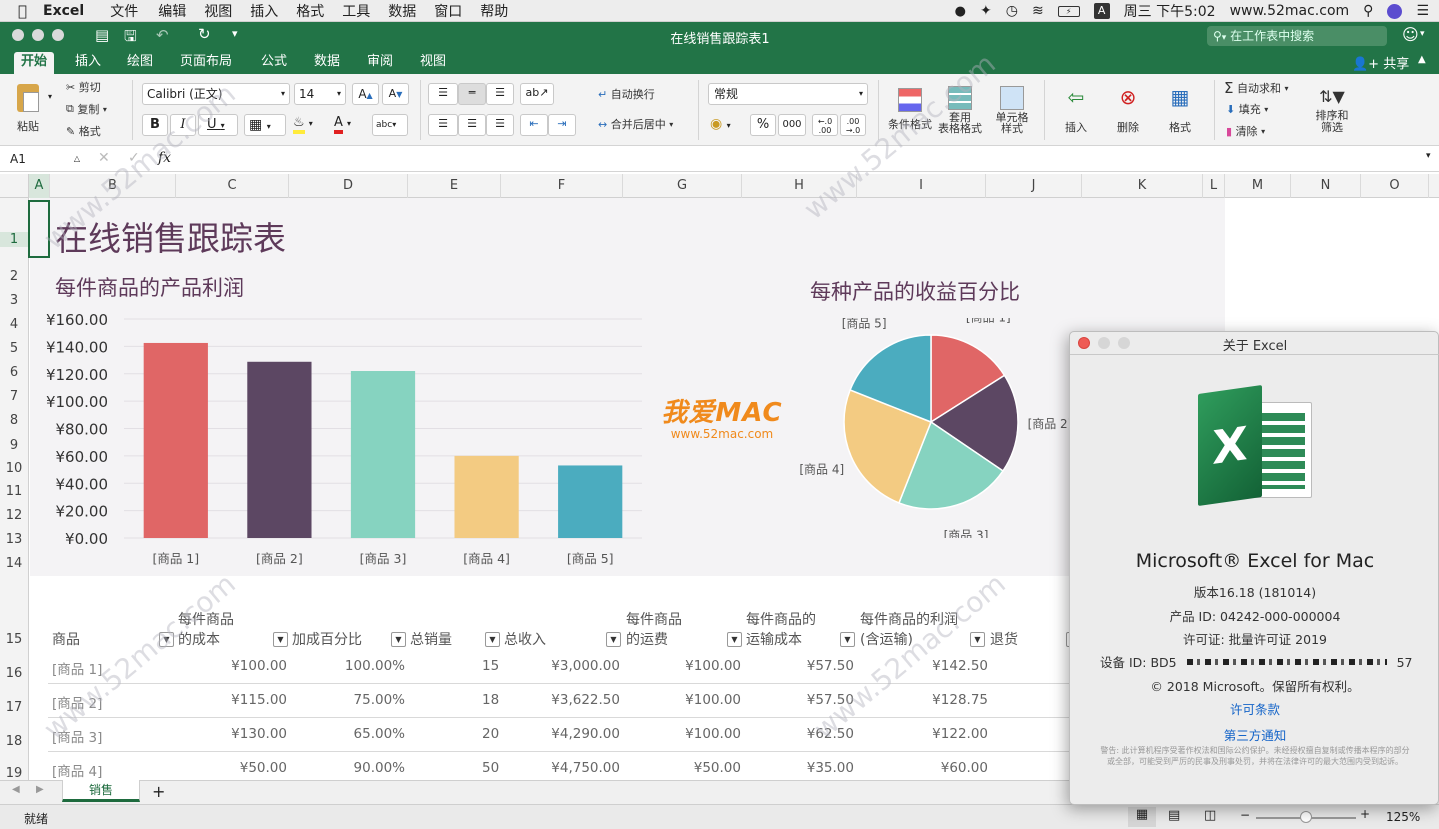 Image resolution: width=1439 pixels, height=829 pixels. Describe the element at coordinates (104, 158) in the screenshot. I see `cancel-icon: ✕` at that location.